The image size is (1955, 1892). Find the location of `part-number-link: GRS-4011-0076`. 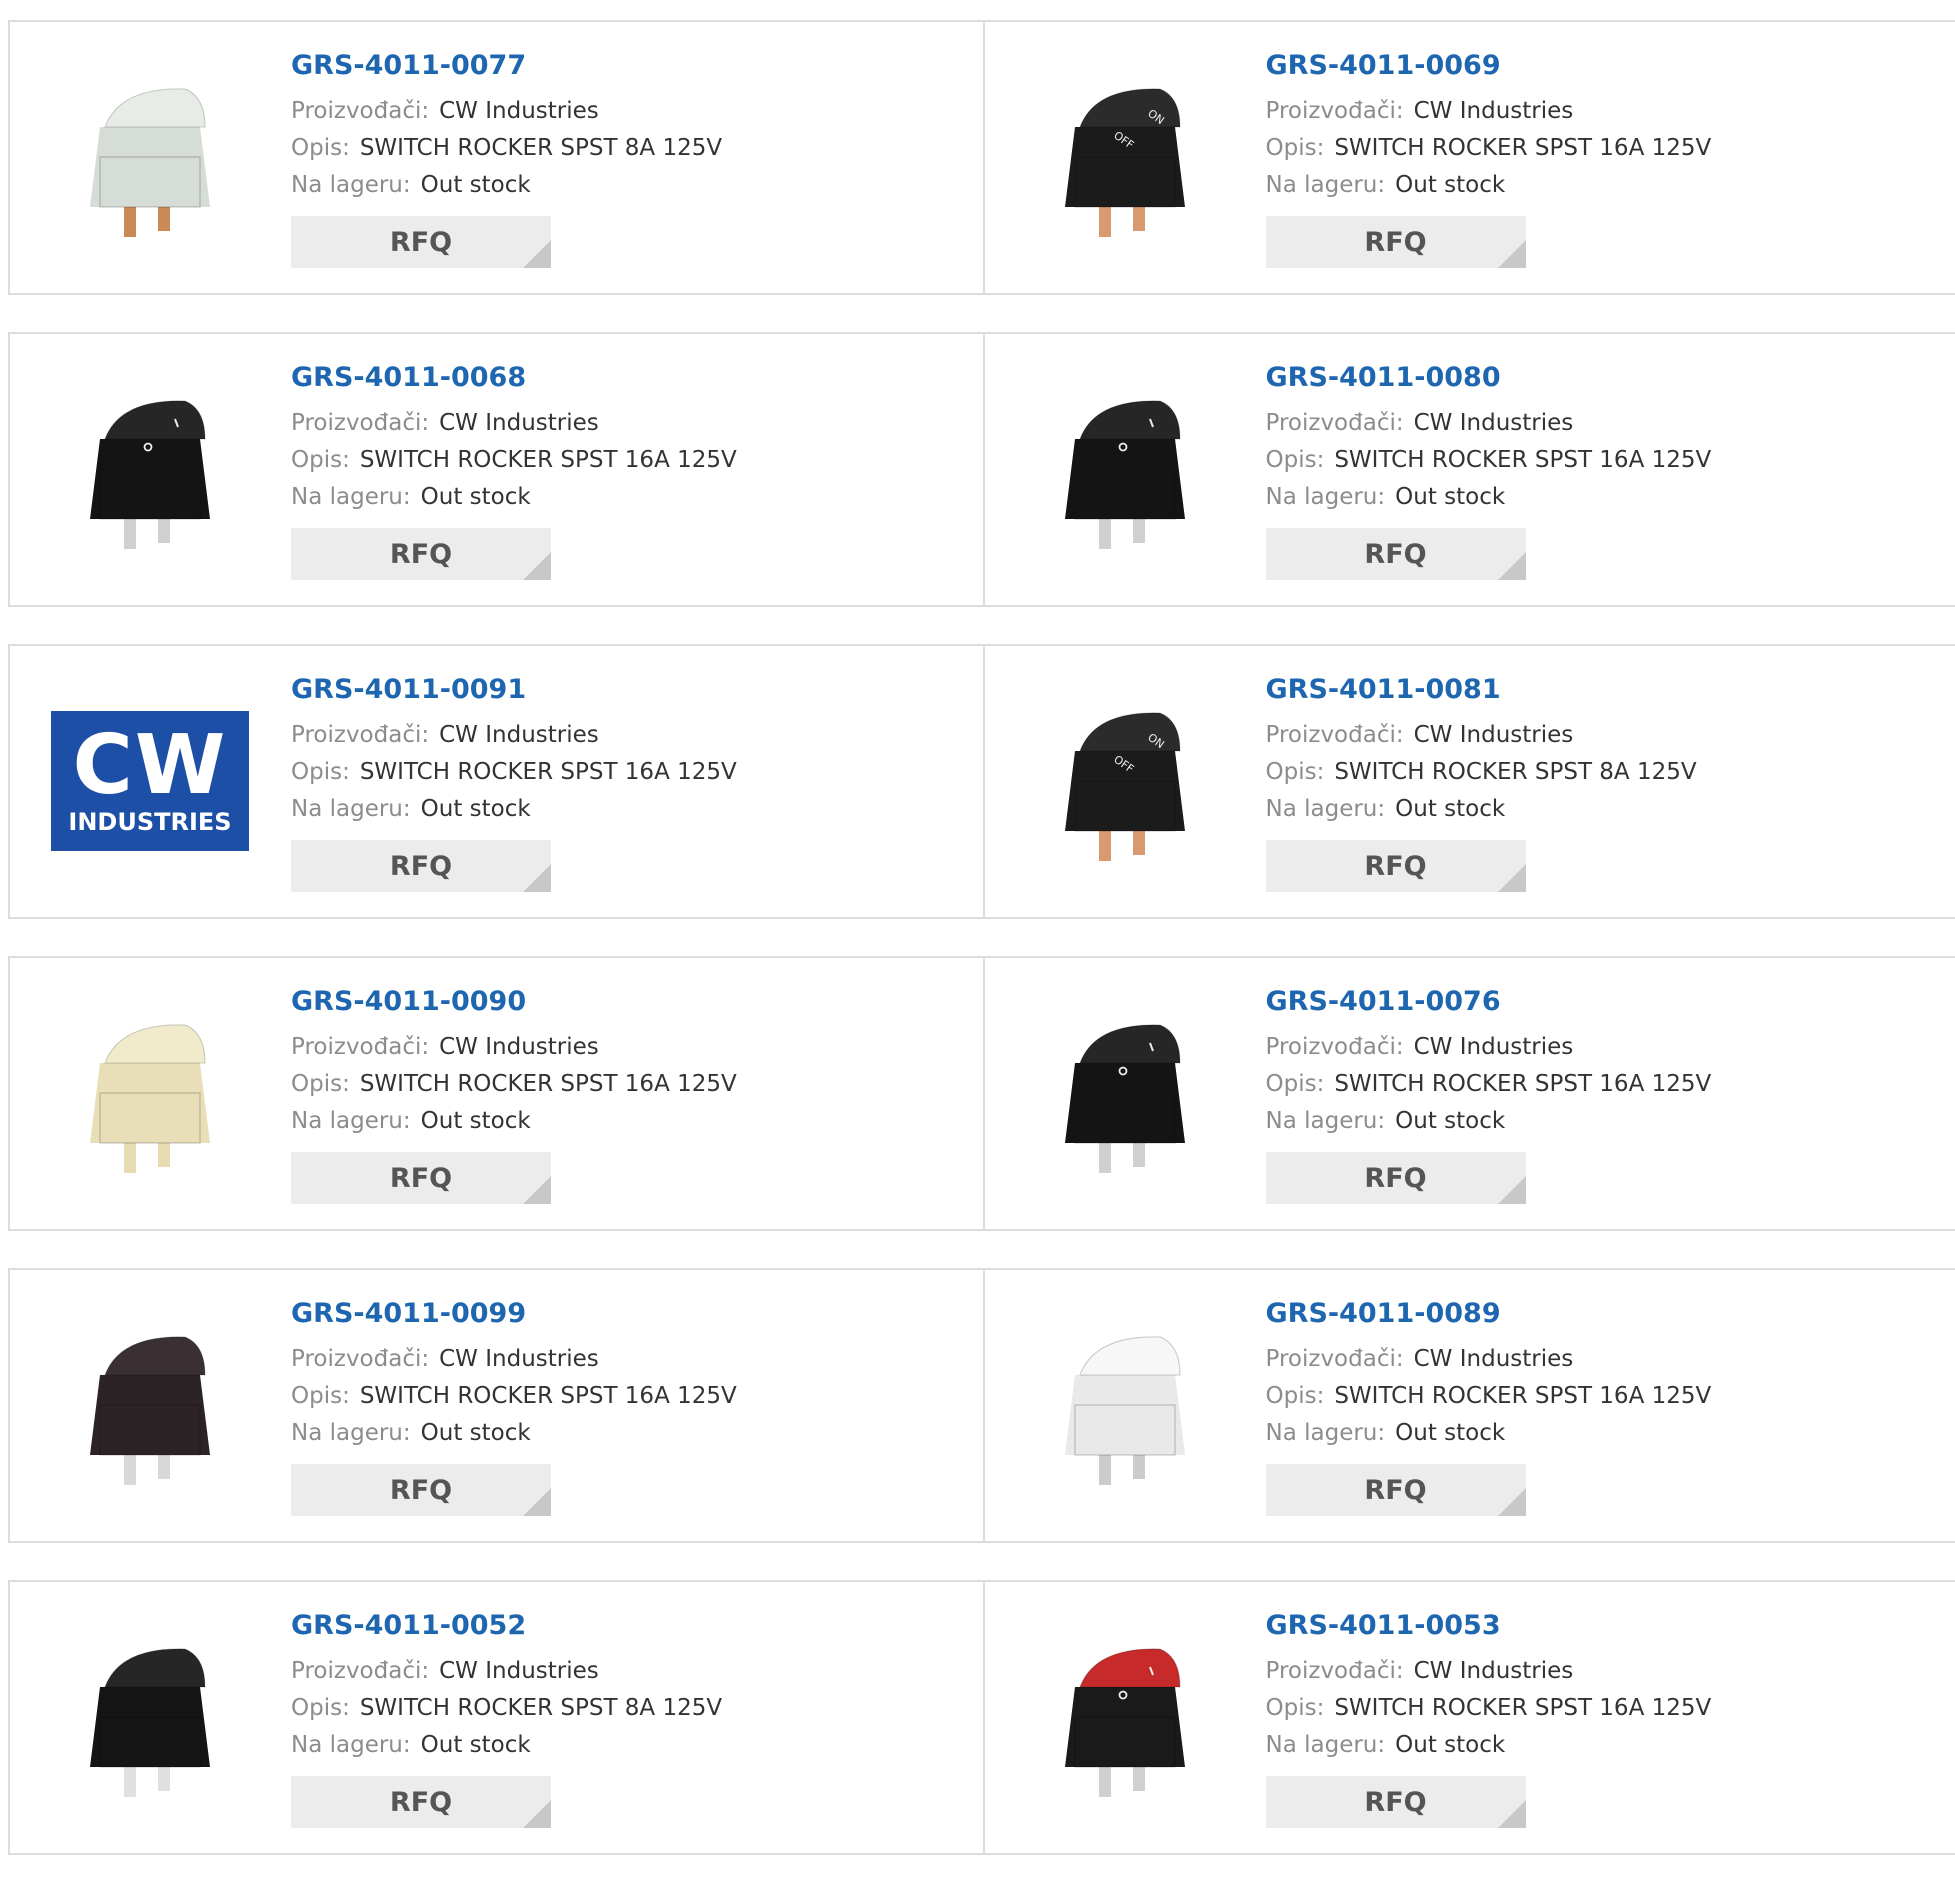

part-number-link: GRS-4011-0076 is located at coordinates (1489, 1001).